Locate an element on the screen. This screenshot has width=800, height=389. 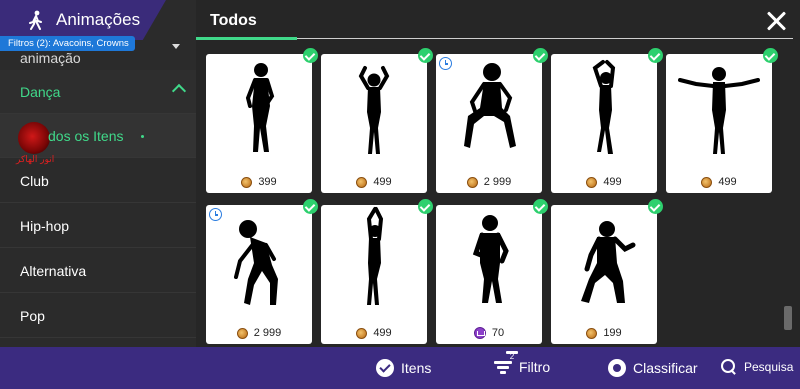
animation-card: 399 is located at coordinates (262, 120).